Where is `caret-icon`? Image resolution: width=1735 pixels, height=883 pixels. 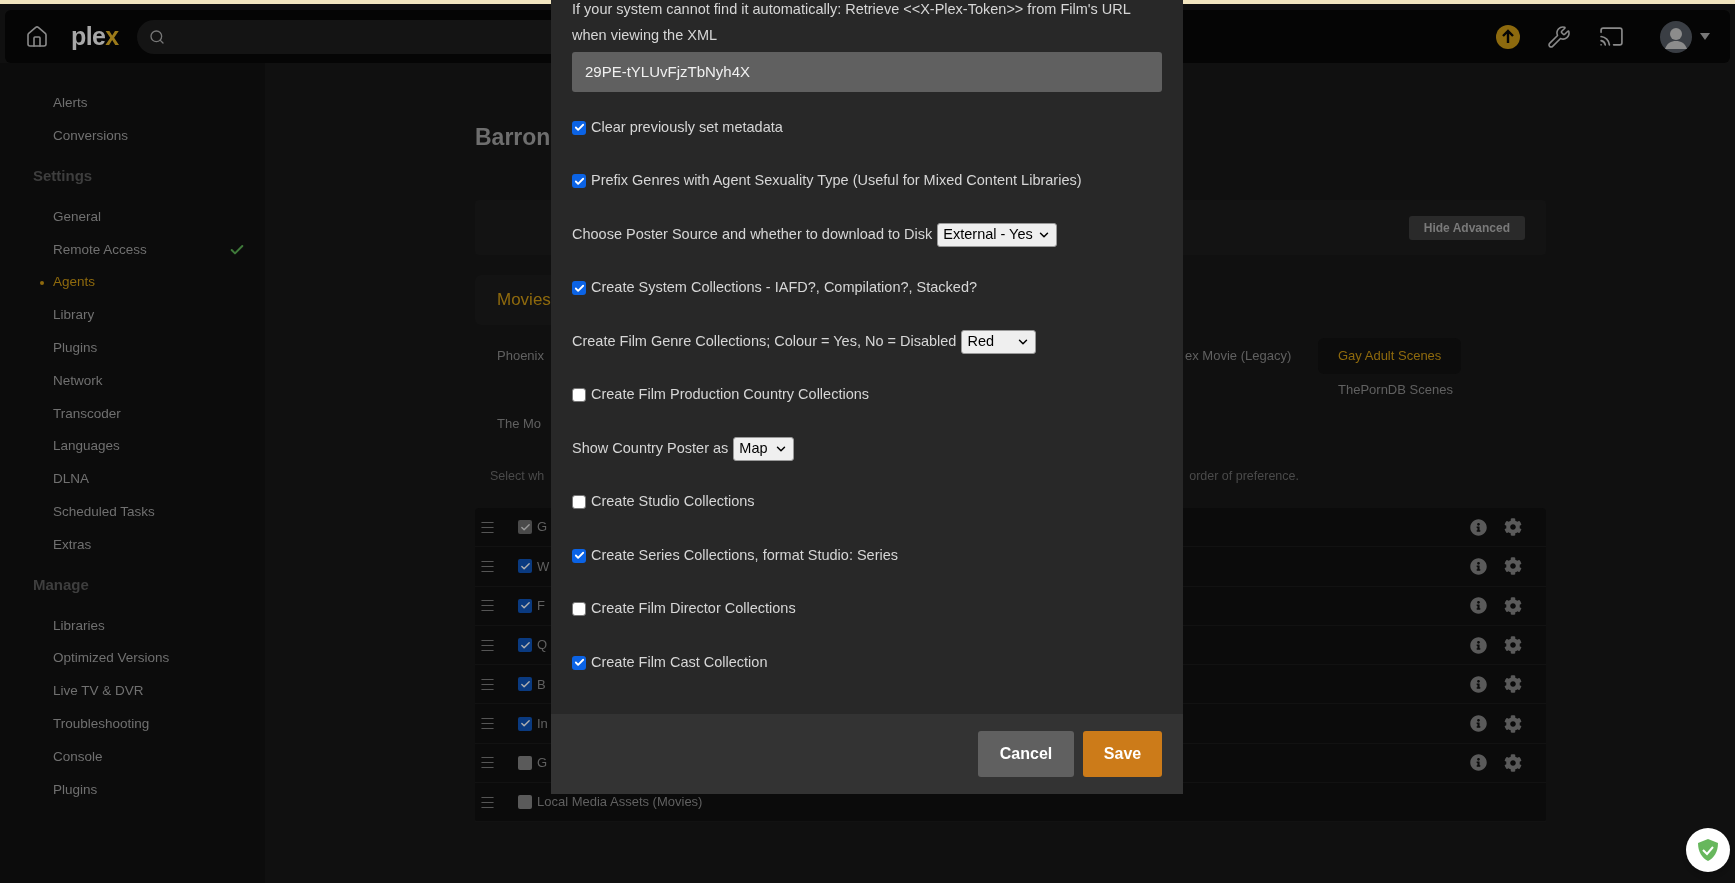 caret-icon is located at coordinates (1705, 36).